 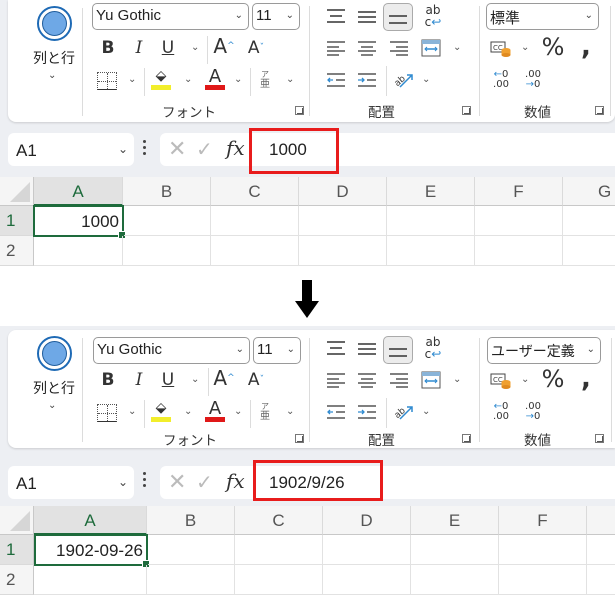 What do you see at coordinates (78, 251) in the screenshot?
I see `cell-a2` at bounding box center [78, 251].